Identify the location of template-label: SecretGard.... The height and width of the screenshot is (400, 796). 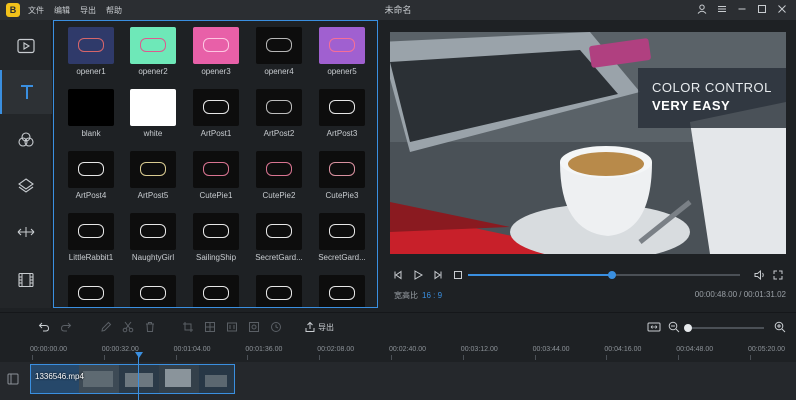
(279, 257).